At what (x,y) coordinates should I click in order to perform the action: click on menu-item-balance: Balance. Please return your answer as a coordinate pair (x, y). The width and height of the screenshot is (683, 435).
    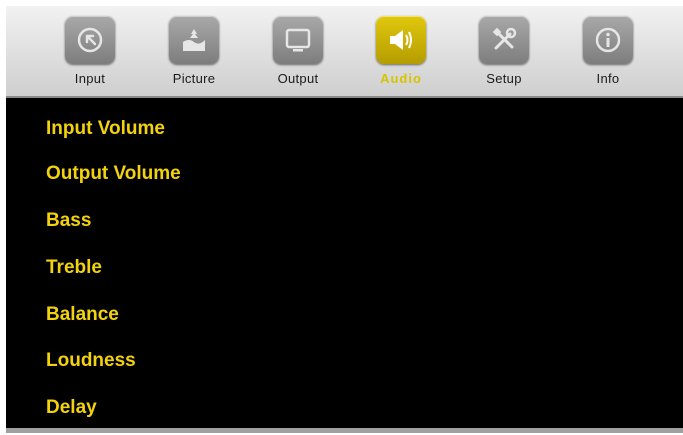
    Looking at the image, I should click on (82, 315).